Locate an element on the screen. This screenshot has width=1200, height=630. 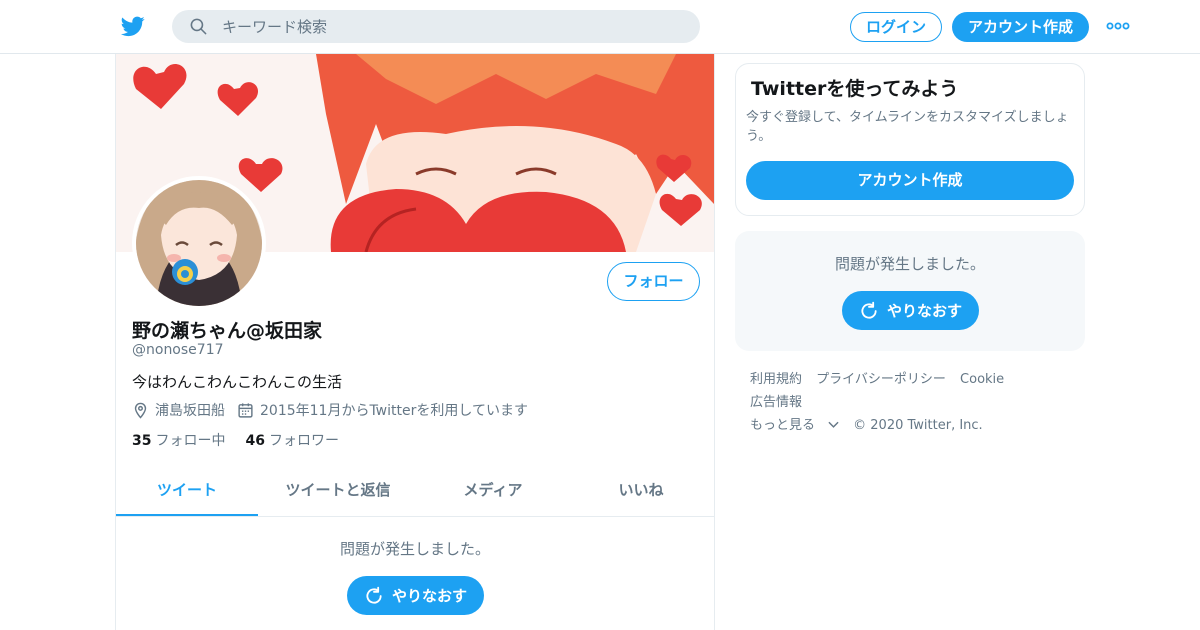
signup-card-description: 今すぐ登録して、タイムラインをカスタマイズしましょう。 is located at coordinates (907, 127).